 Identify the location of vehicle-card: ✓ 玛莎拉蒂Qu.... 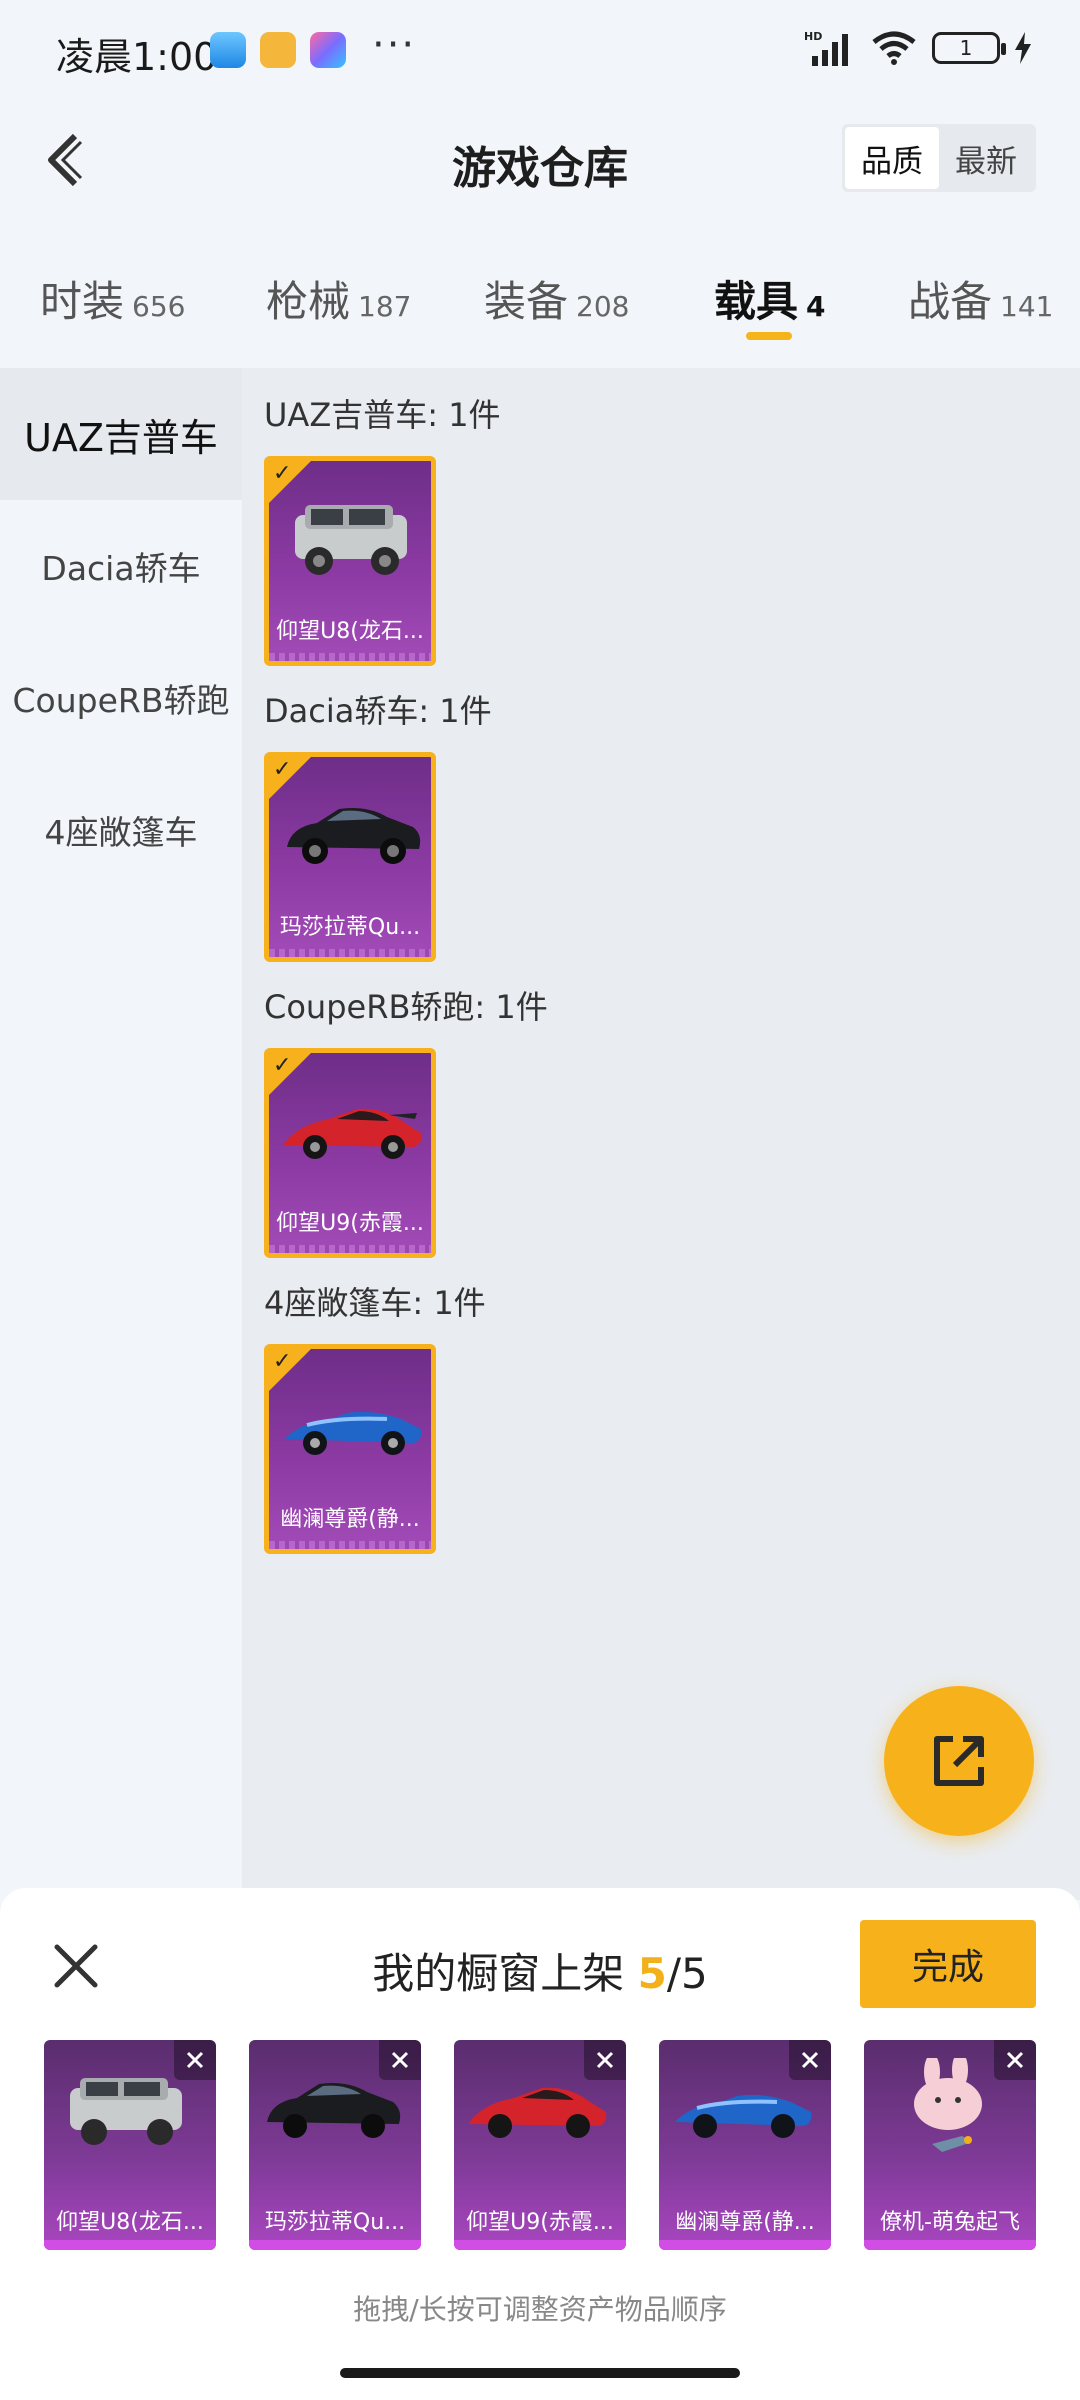
(350, 857).